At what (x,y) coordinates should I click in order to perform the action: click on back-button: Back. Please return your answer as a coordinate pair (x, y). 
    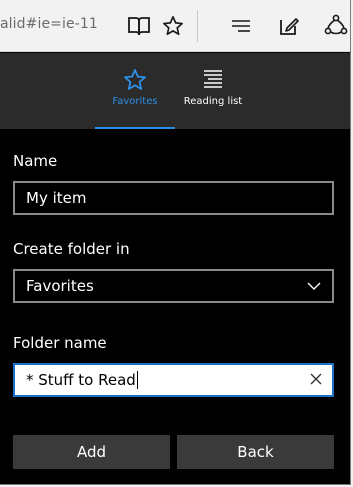
    Looking at the image, I should click on (255, 452).